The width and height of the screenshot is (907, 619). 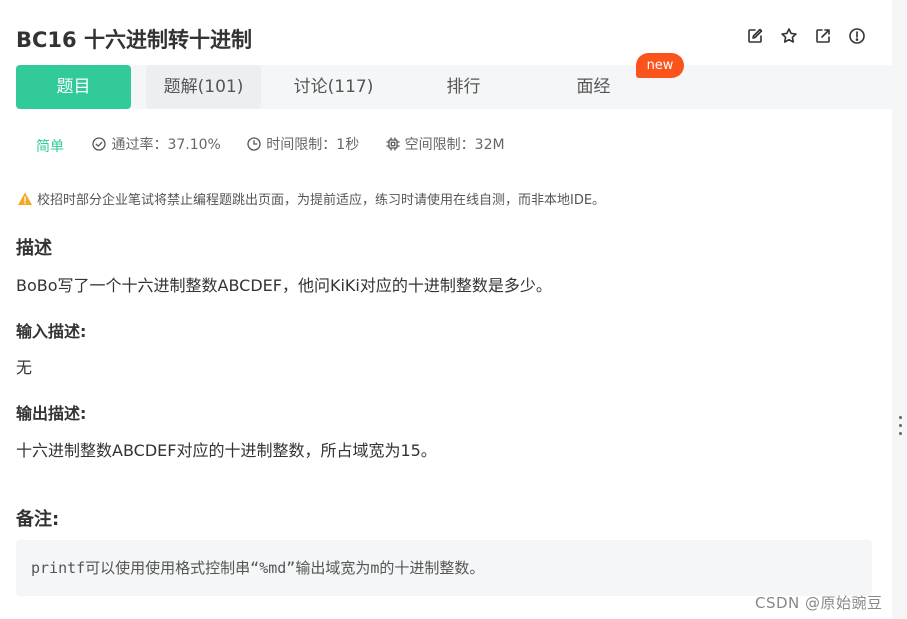 I want to click on tab-ranking: 排行, so click(x=463, y=87).